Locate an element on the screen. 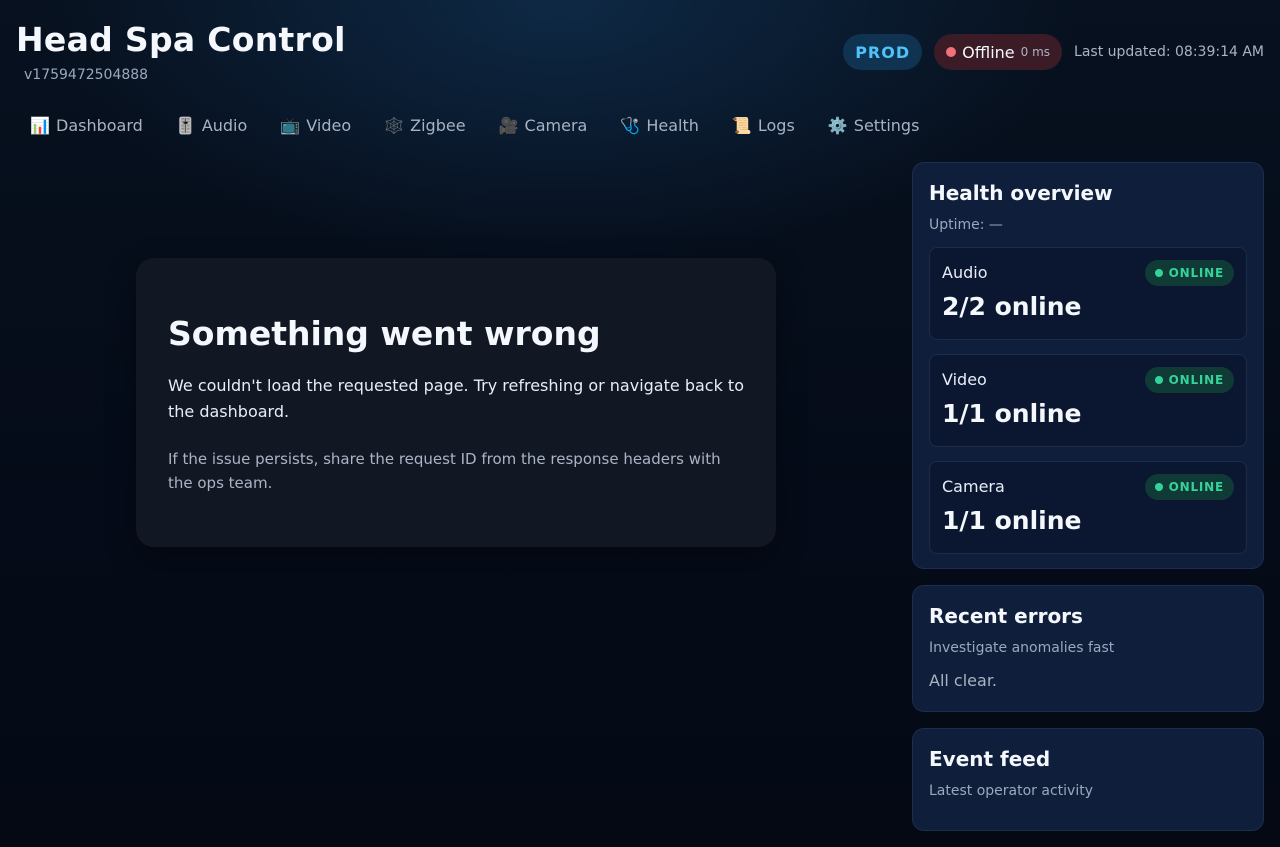  nav-item-label: Dashboard is located at coordinates (99, 125).